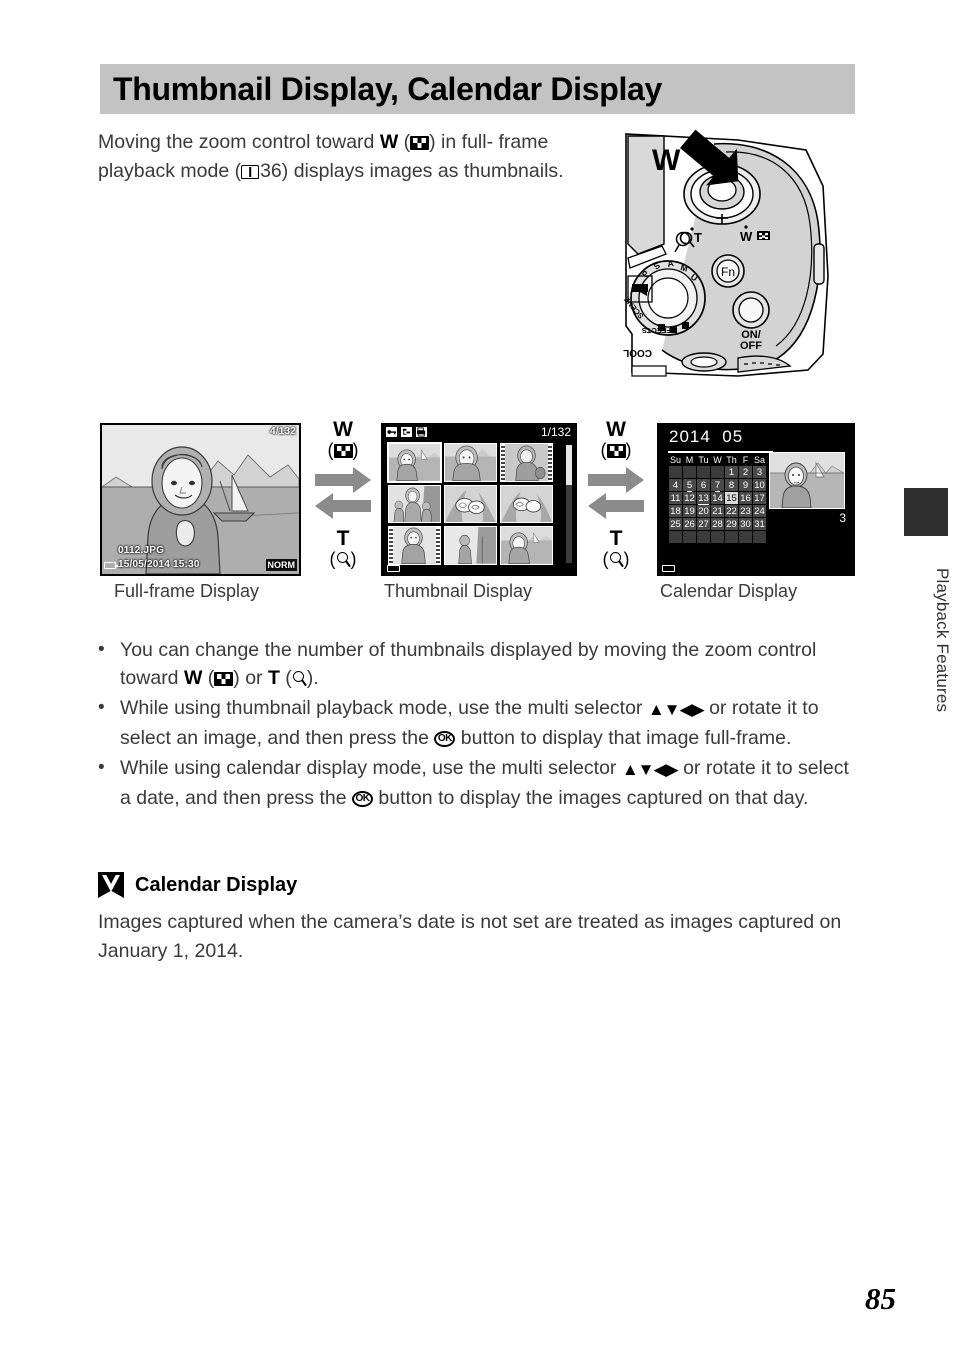  What do you see at coordinates (250, 172) in the screenshot?
I see `book-reference-icon` at bounding box center [250, 172].